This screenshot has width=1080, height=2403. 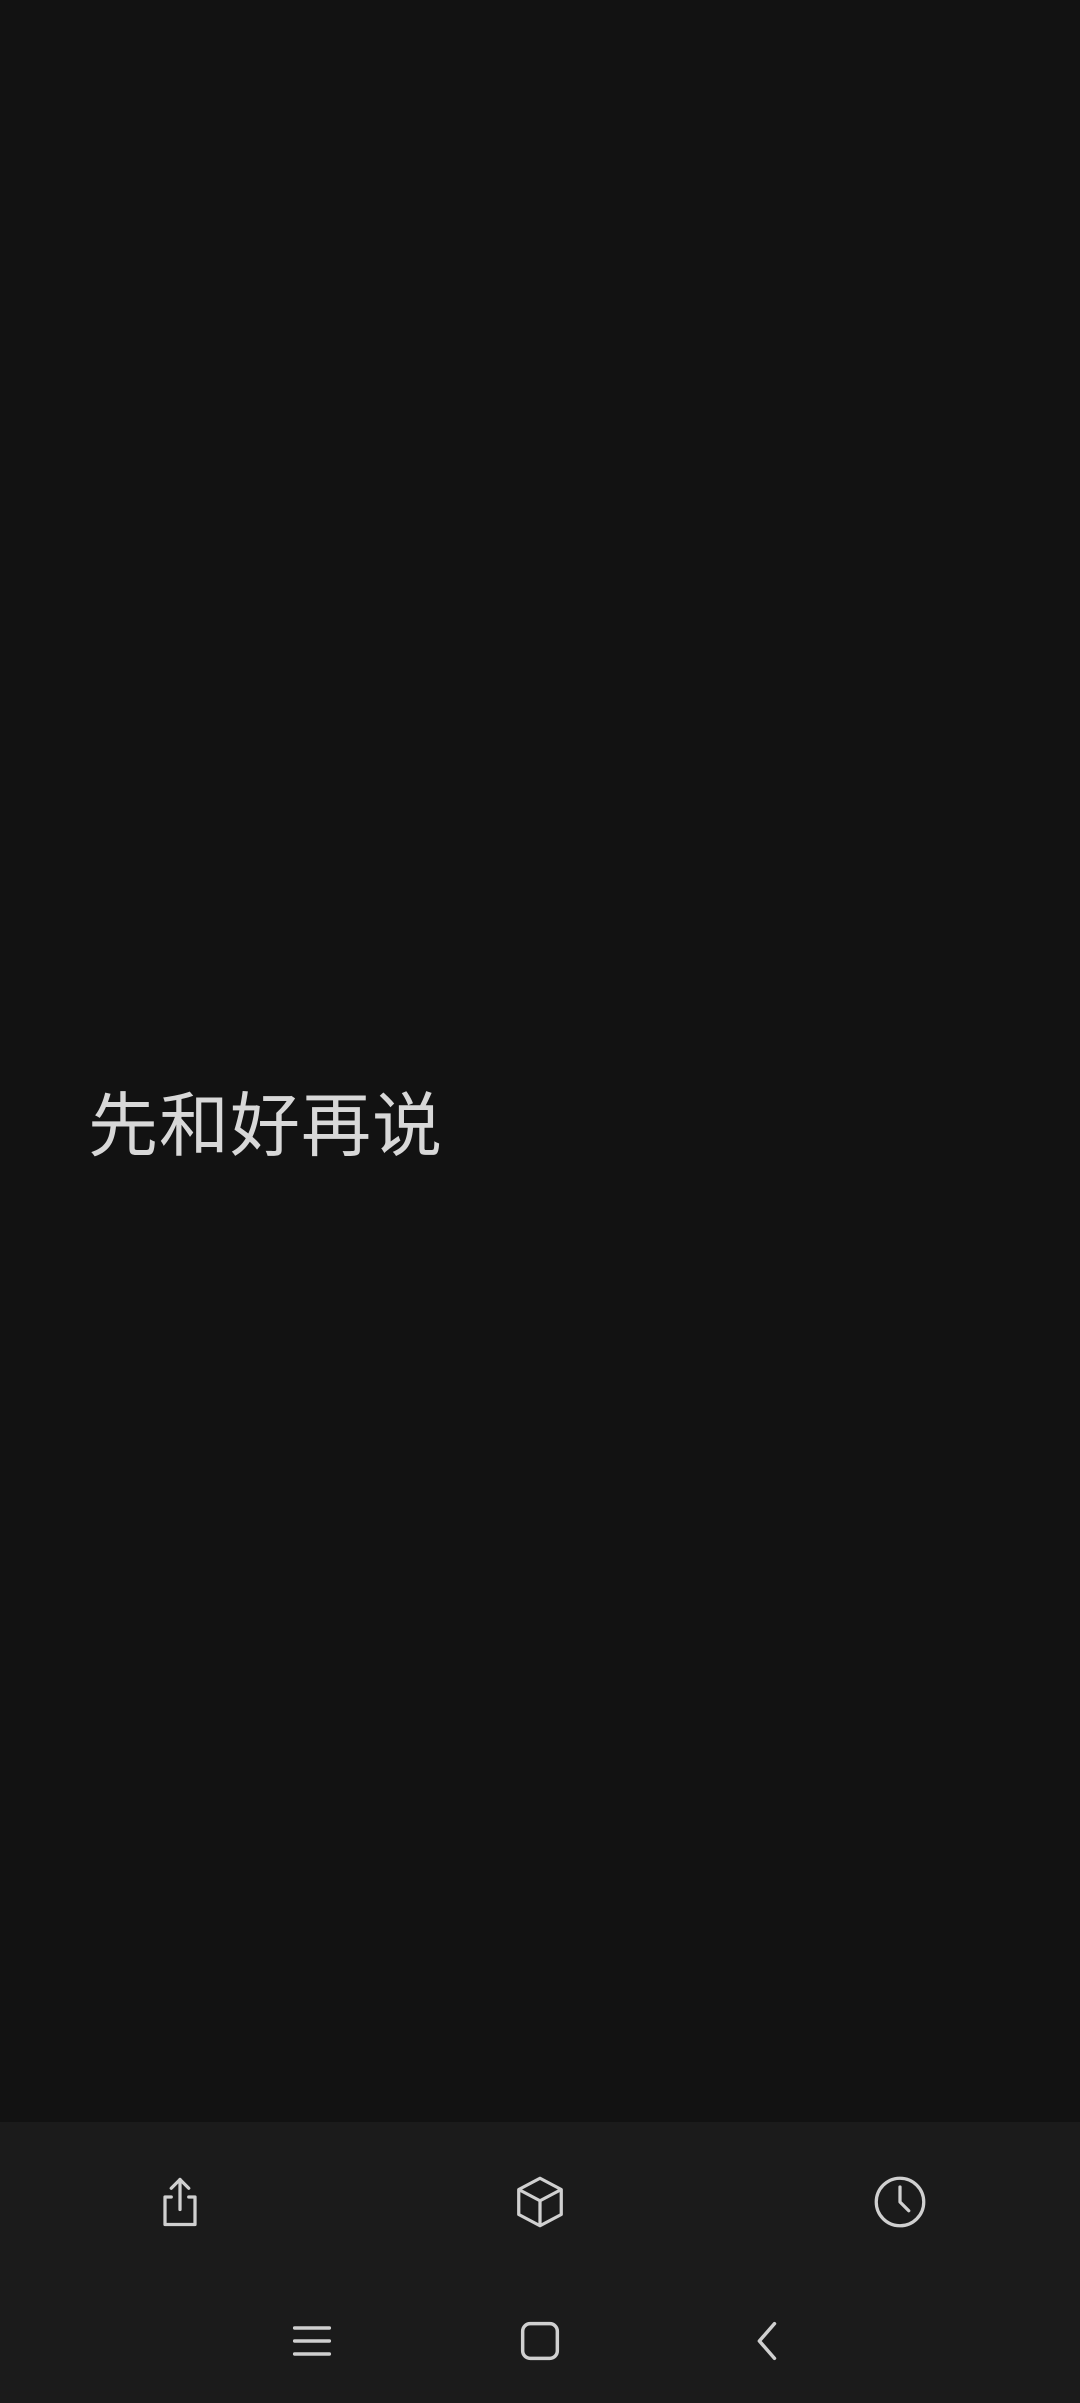 I want to click on displayed-text: 先和好再说, so click(x=265, y=1126).